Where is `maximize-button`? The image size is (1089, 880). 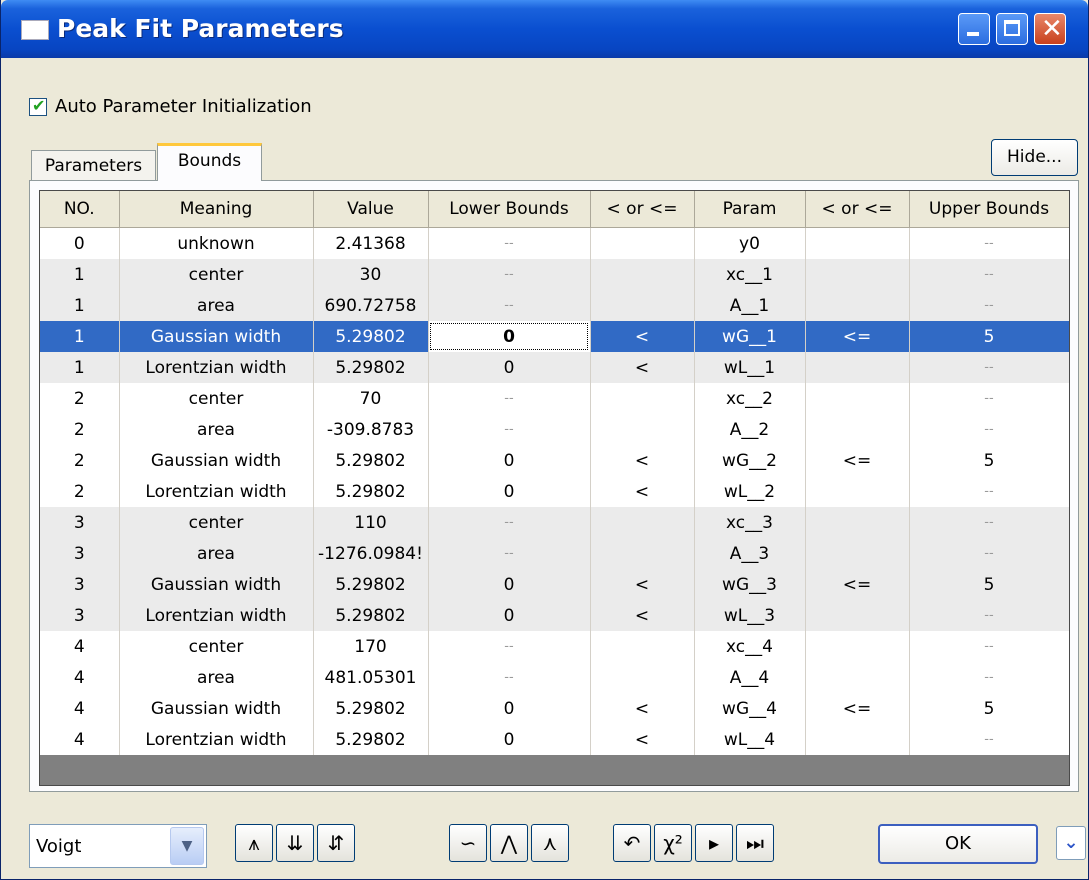 maximize-button is located at coordinates (1012, 29).